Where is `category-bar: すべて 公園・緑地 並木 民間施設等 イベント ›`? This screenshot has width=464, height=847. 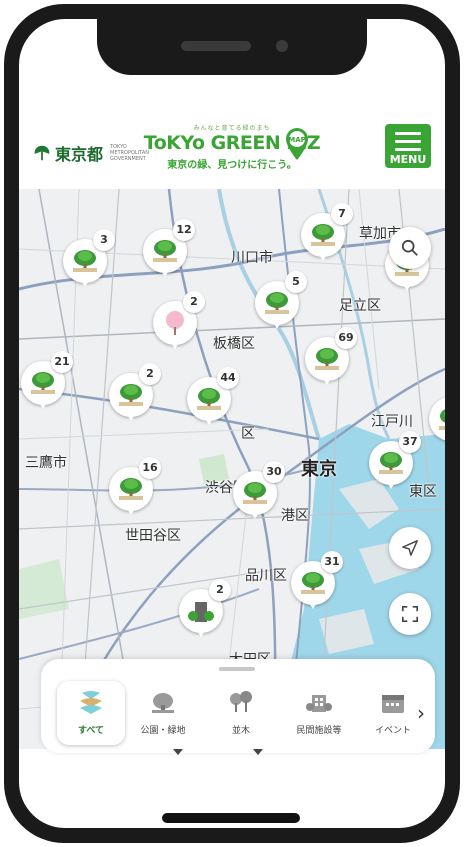 category-bar: すべて 公園・緑地 並木 民間施設等 イベント › is located at coordinates (238, 707).